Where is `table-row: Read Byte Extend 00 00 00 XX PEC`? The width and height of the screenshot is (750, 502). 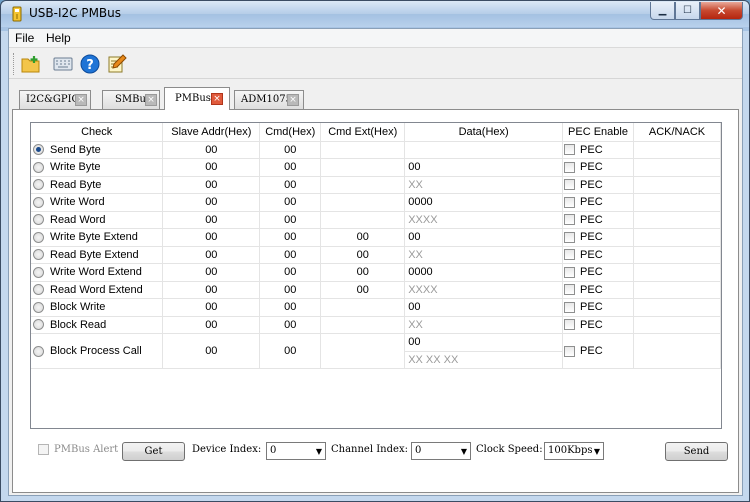
table-row: Read Byte Extend 00 00 00 XX PEC is located at coordinates (376, 255).